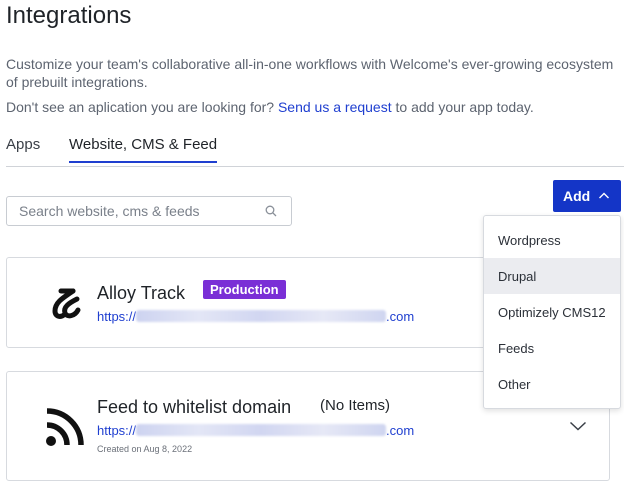 The image size is (624, 481). What do you see at coordinates (516, 348) in the screenshot?
I see `menu-item-label: Feeds` at bounding box center [516, 348].